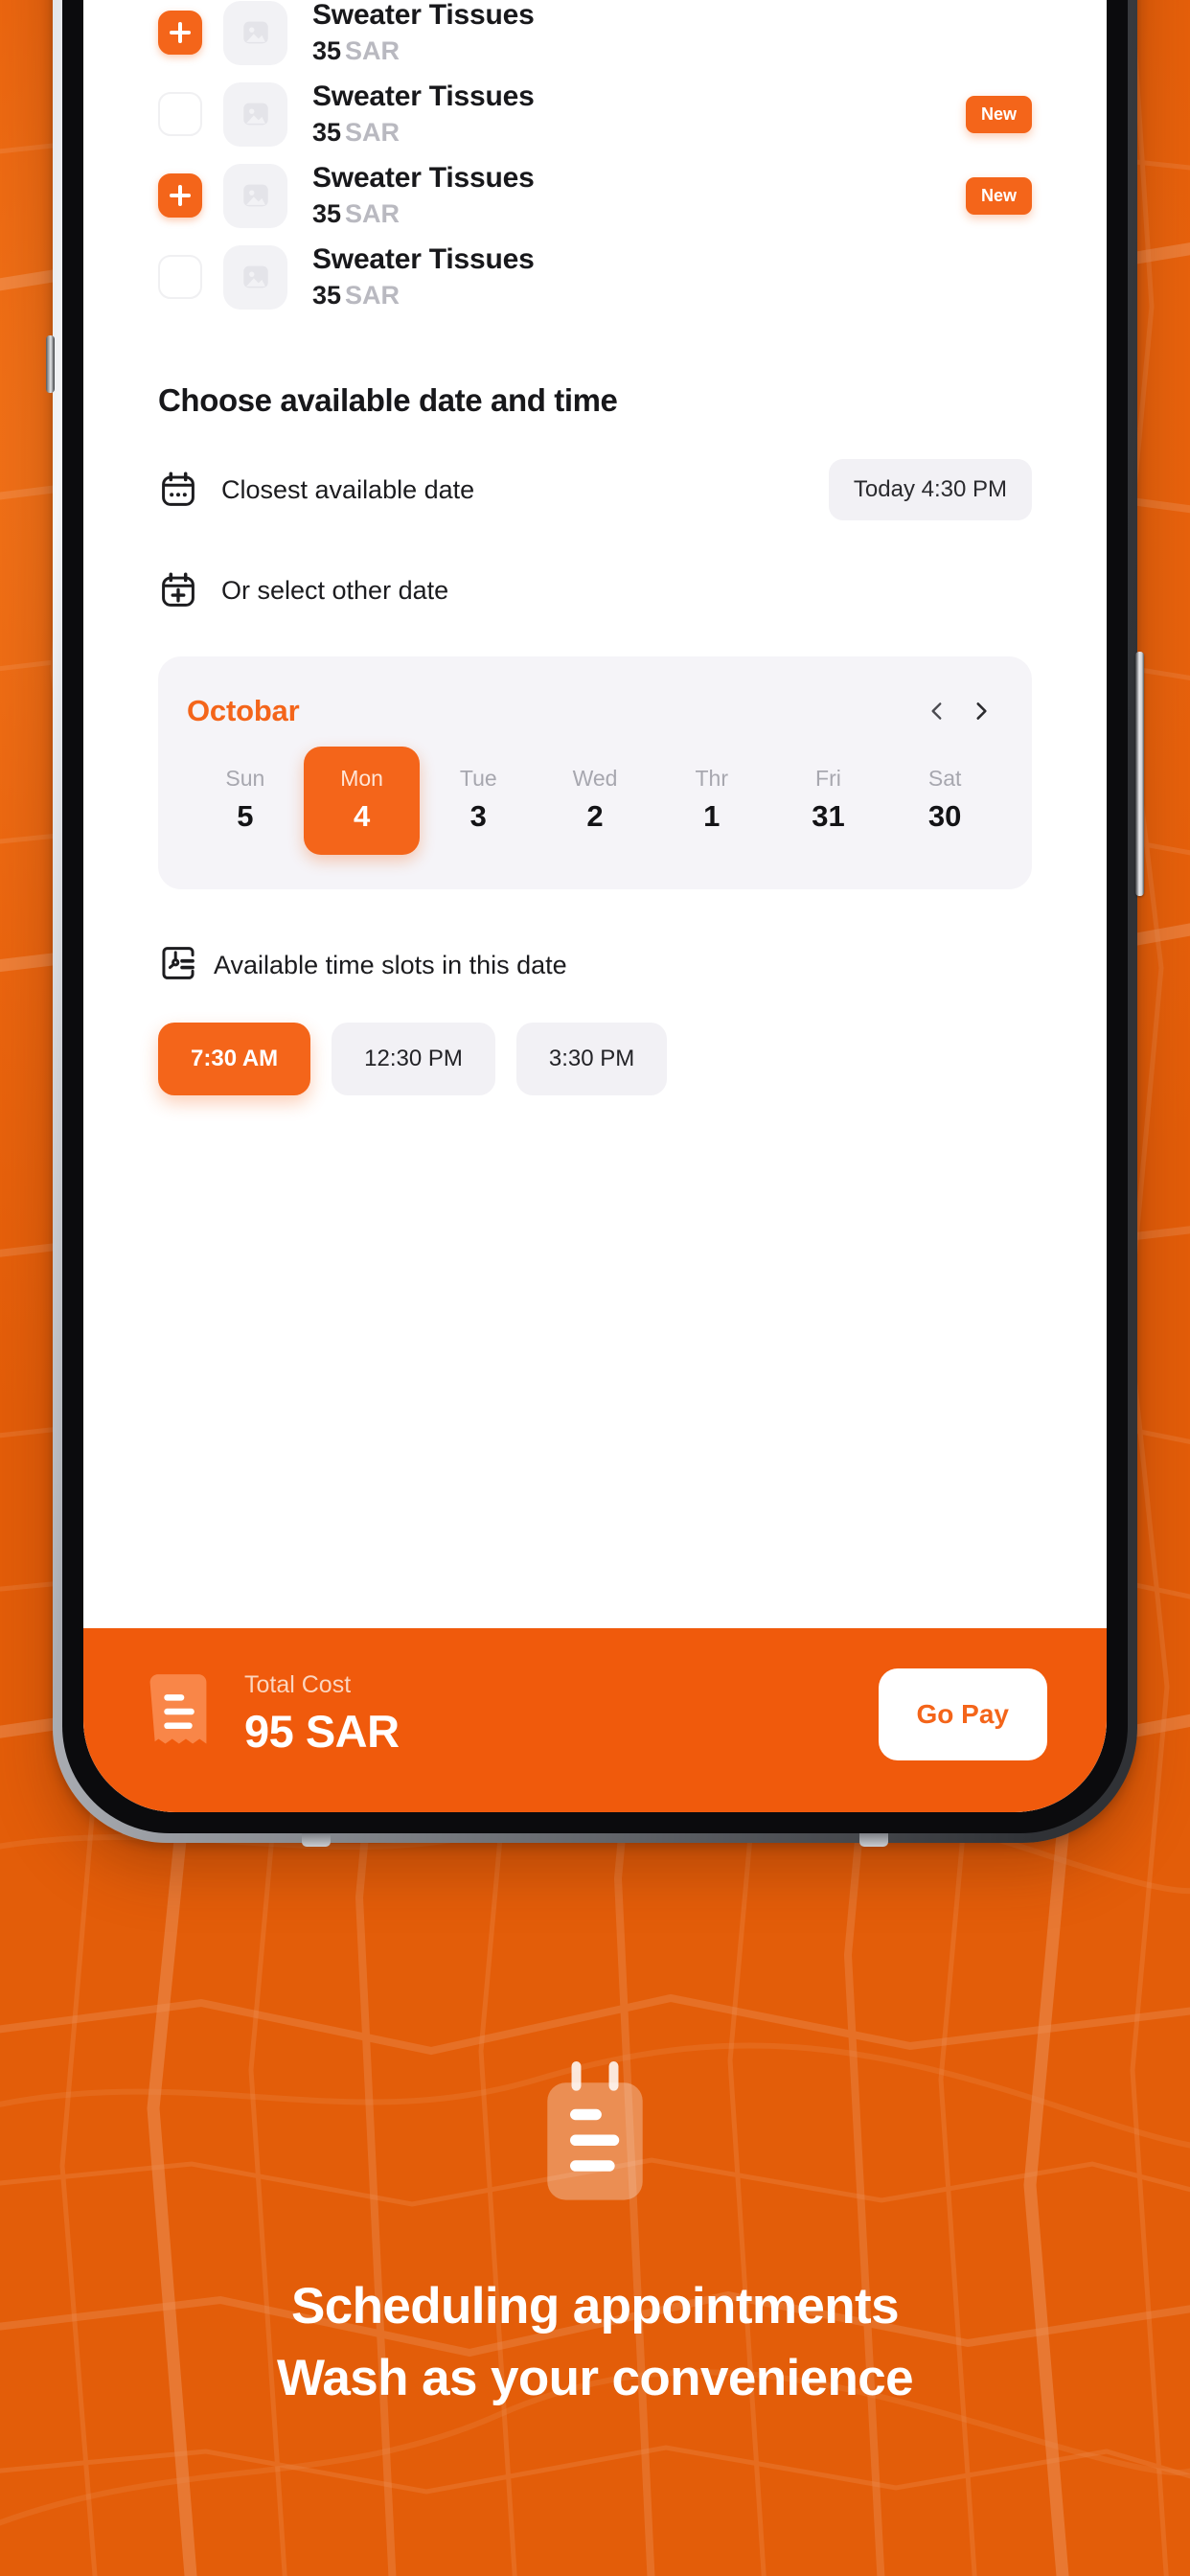  What do you see at coordinates (478, 778) in the screenshot?
I see `calendar-weekday: Tue` at bounding box center [478, 778].